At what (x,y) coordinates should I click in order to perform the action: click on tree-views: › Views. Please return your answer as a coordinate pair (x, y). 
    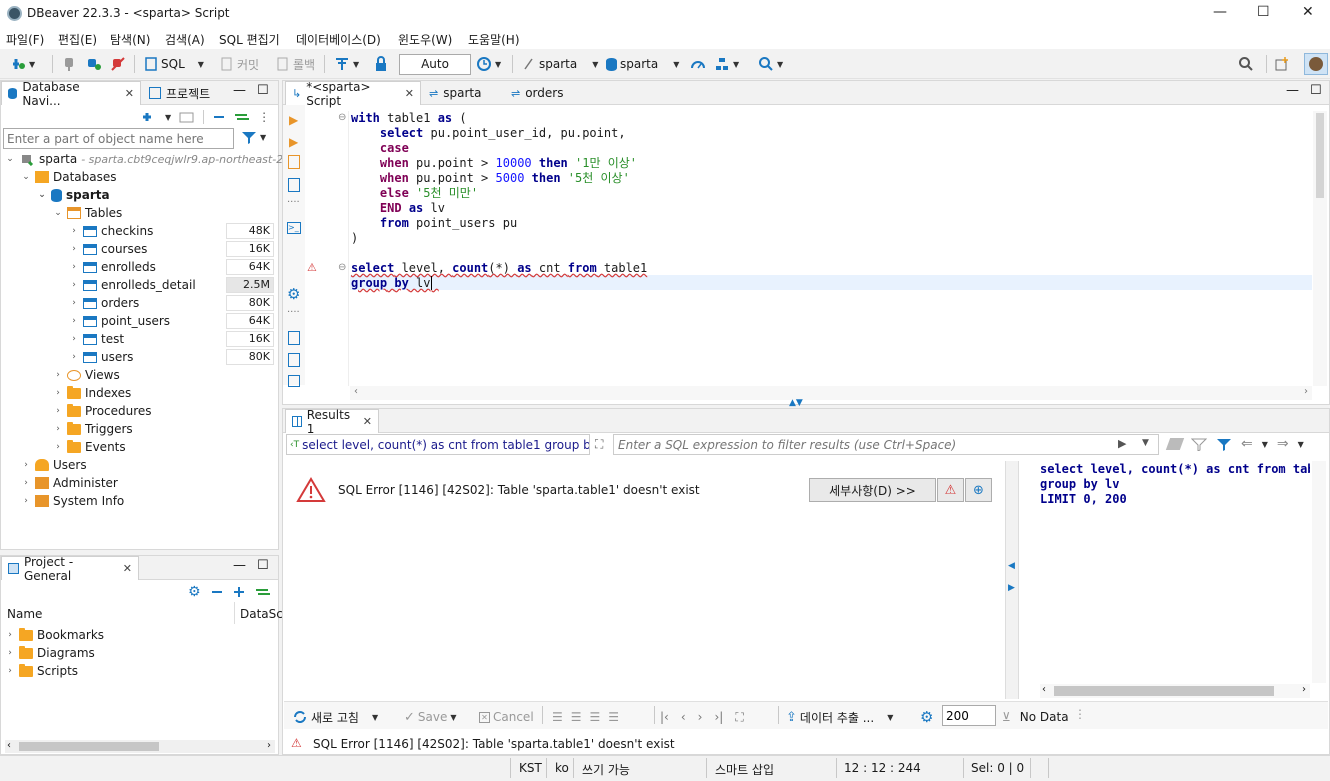
    Looking at the image, I should click on (86, 375).